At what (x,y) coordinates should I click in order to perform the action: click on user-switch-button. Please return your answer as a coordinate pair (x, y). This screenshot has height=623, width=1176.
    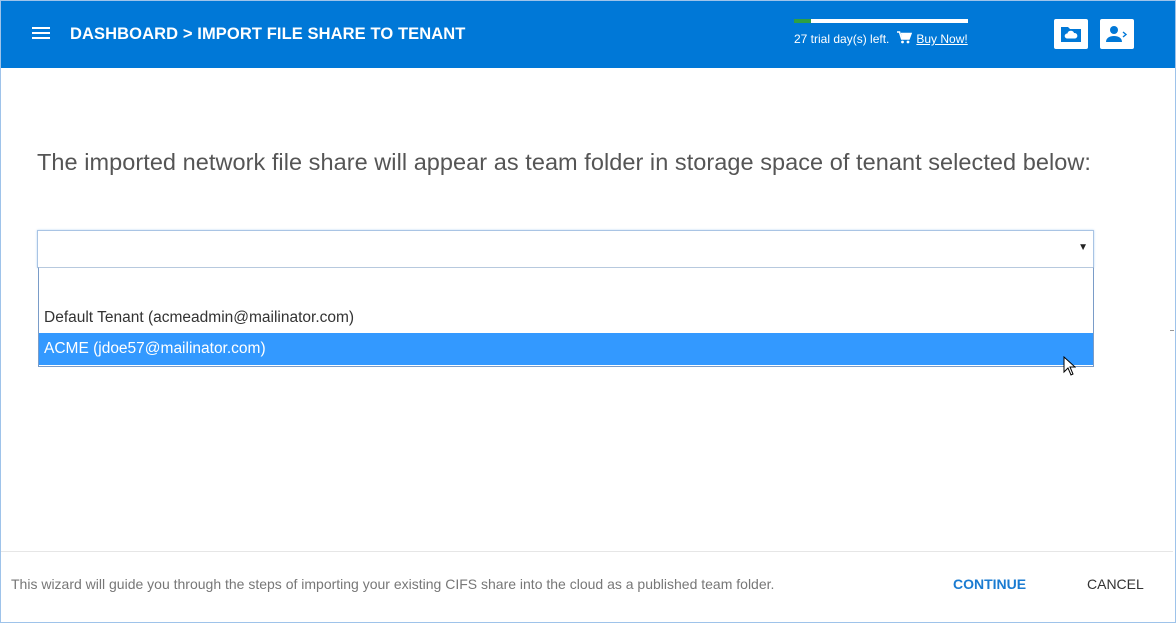
    Looking at the image, I should click on (1117, 34).